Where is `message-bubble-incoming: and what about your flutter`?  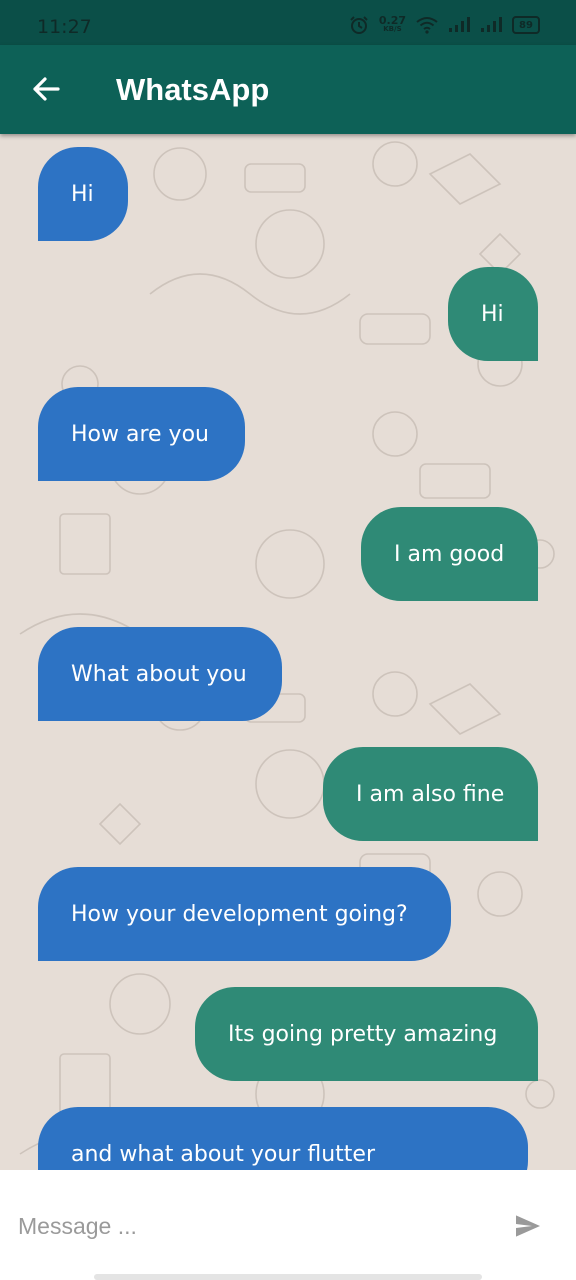 message-bubble-incoming: and what about your flutter is located at coordinates (283, 1138).